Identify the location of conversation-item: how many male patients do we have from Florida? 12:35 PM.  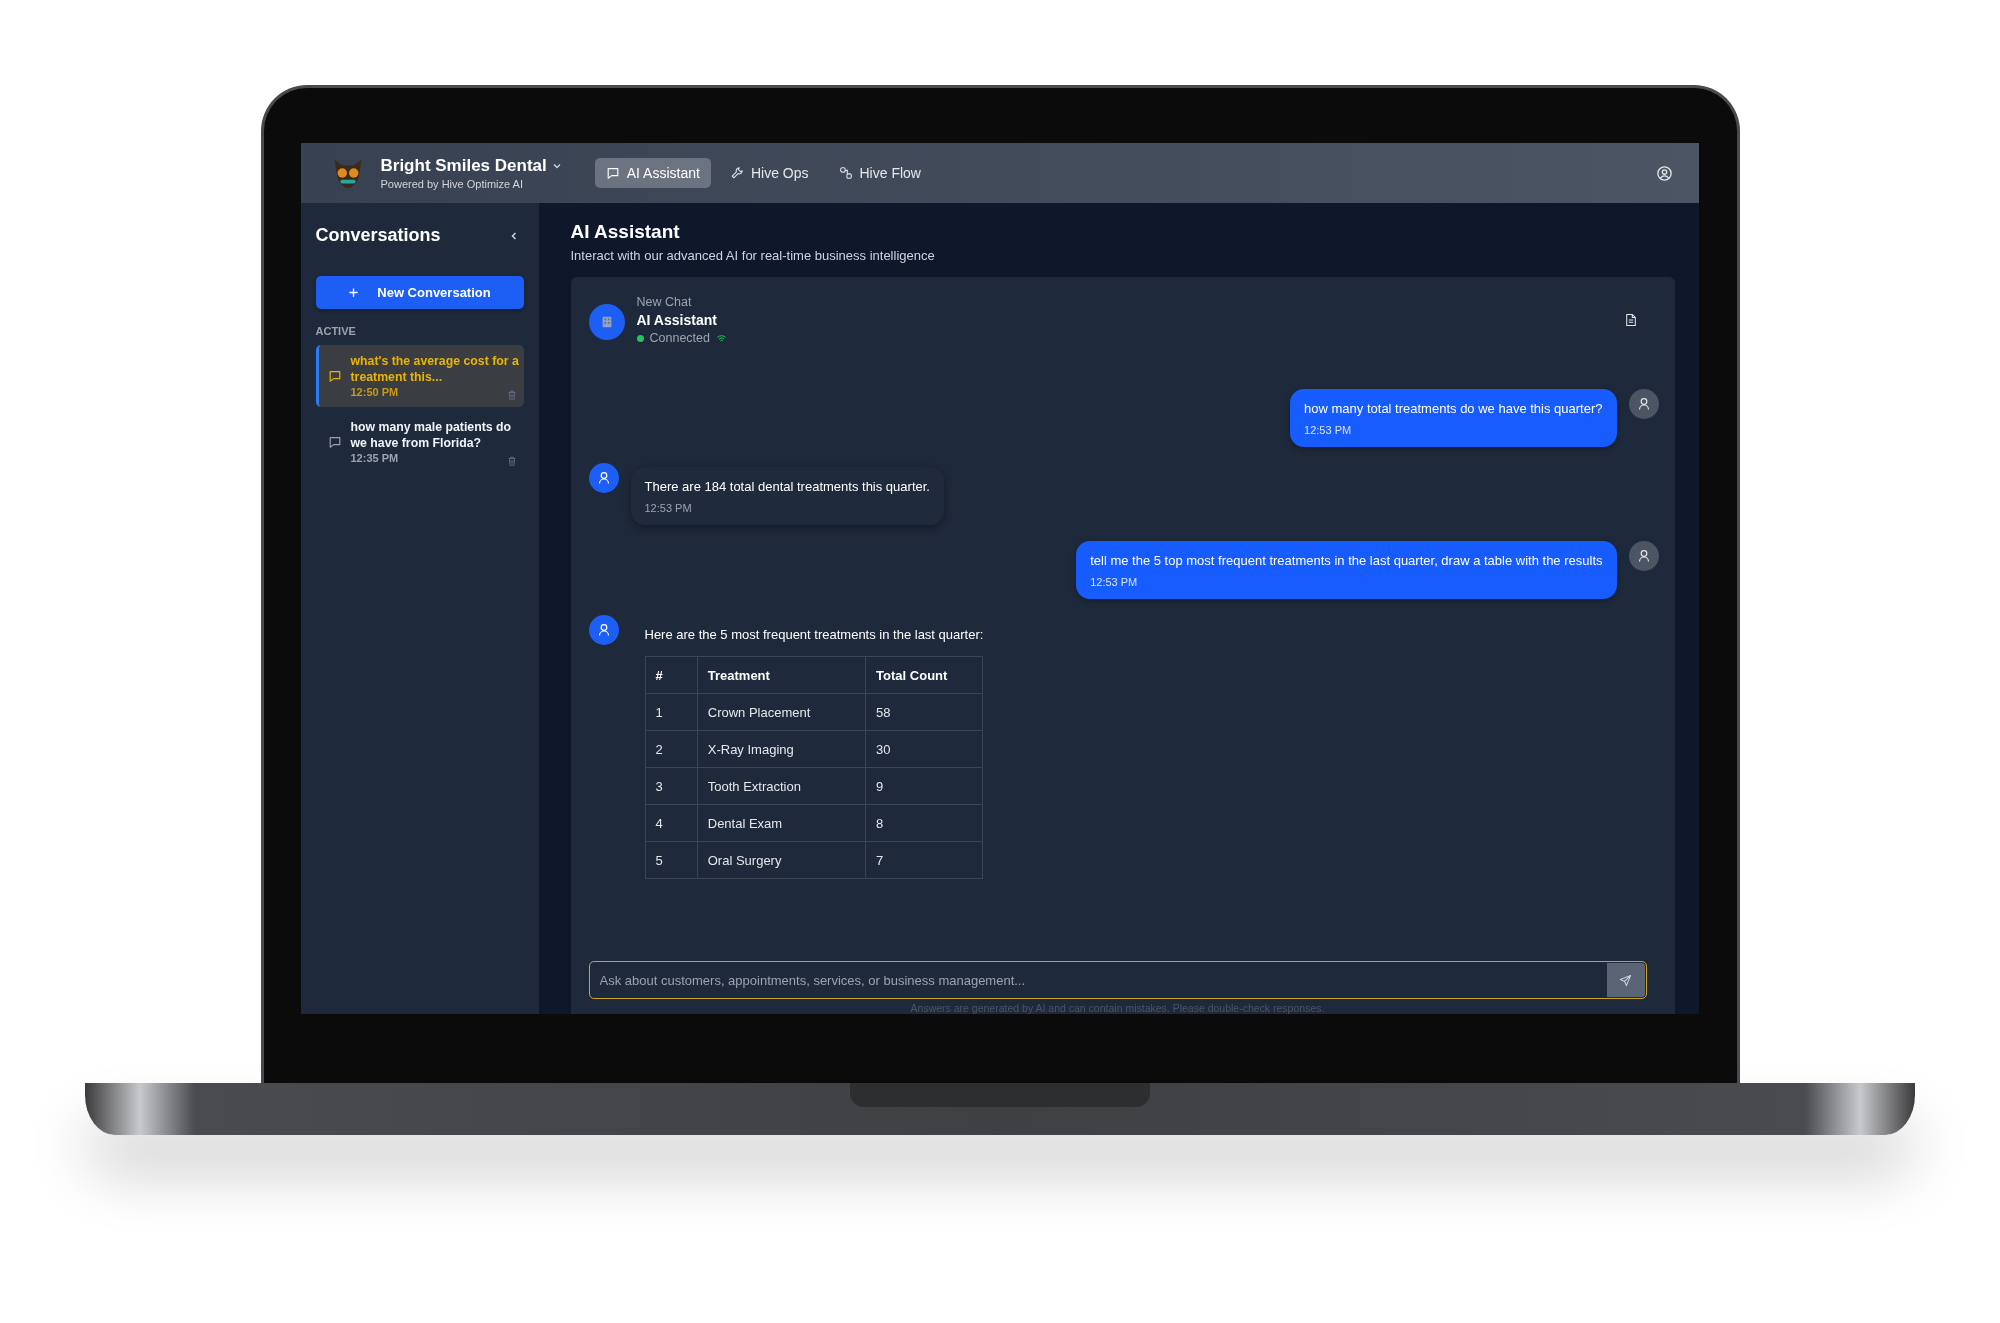
(419, 441).